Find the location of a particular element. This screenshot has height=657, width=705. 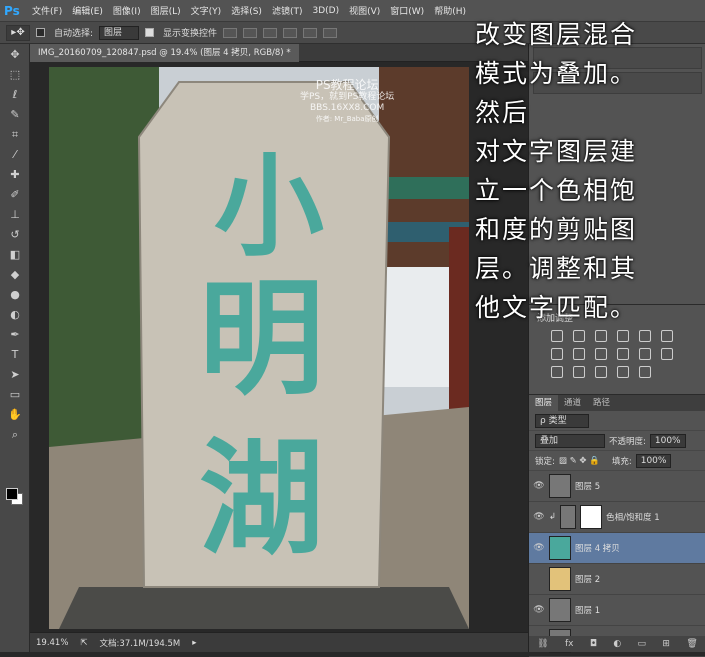

history-brush-icon: ↺ is located at coordinates (15, 235).